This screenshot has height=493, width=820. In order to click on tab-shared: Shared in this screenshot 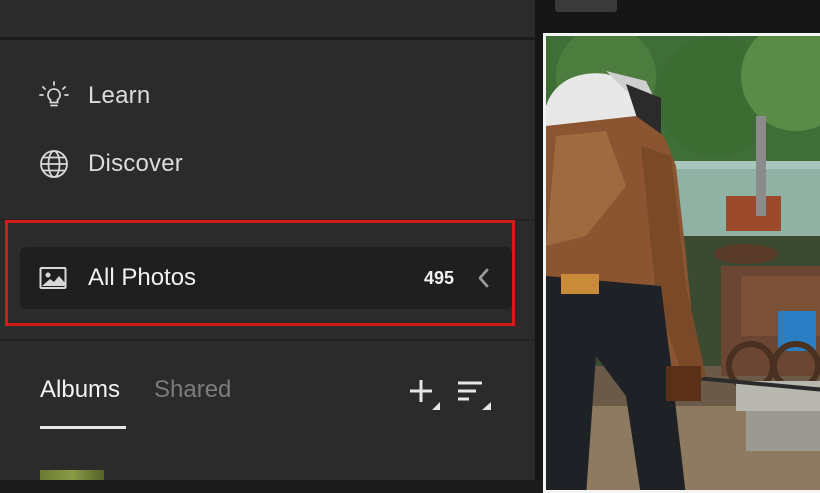, I will do `click(192, 390)`.